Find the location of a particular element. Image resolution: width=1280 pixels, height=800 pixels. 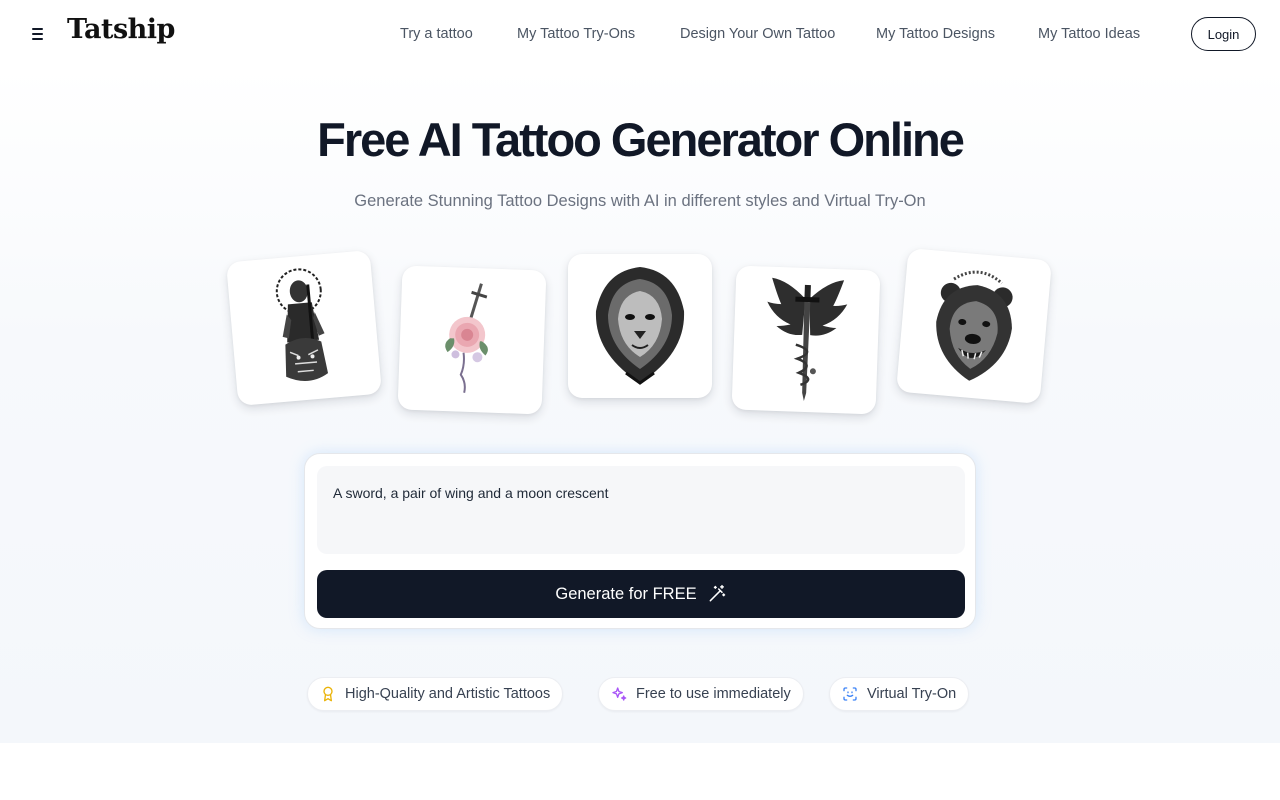

gallery-card-rose-dagger is located at coordinates (472, 340).